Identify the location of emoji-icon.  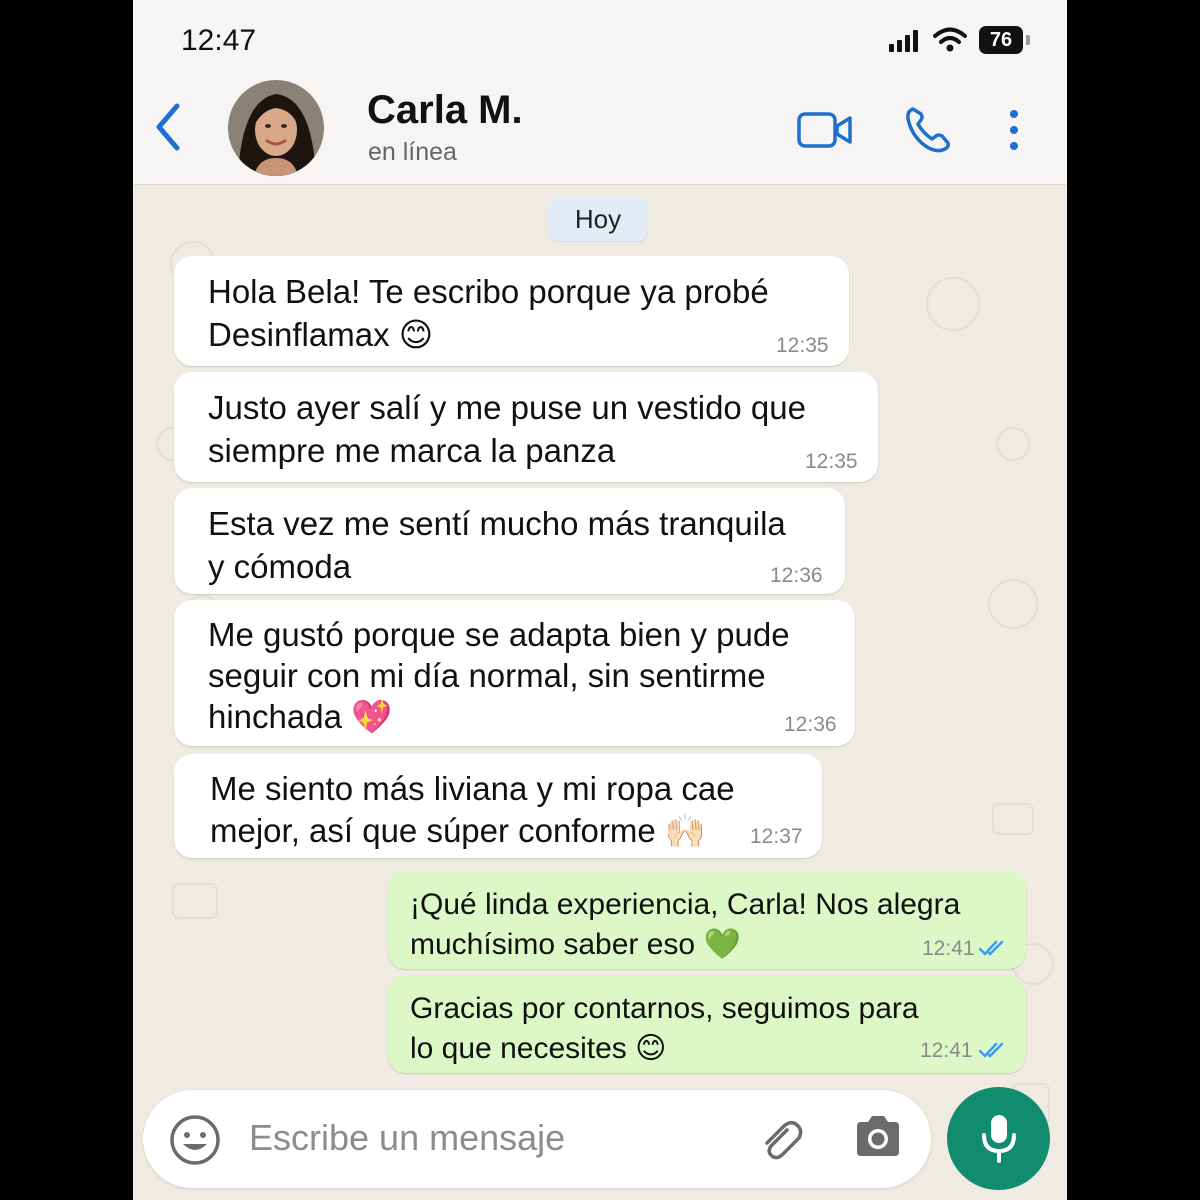
(195, 1140).